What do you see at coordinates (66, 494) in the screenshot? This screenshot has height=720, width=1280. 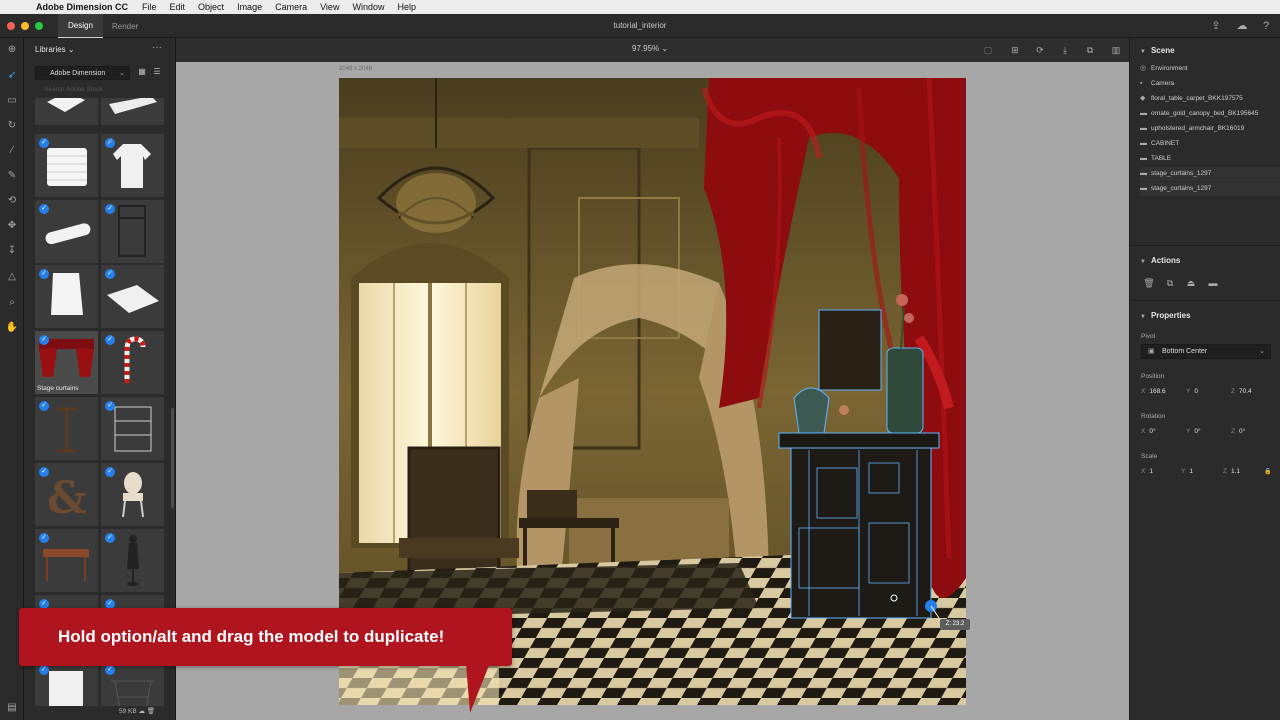 I see `asset-tile: & ✓` at bounding box center [66, 494].